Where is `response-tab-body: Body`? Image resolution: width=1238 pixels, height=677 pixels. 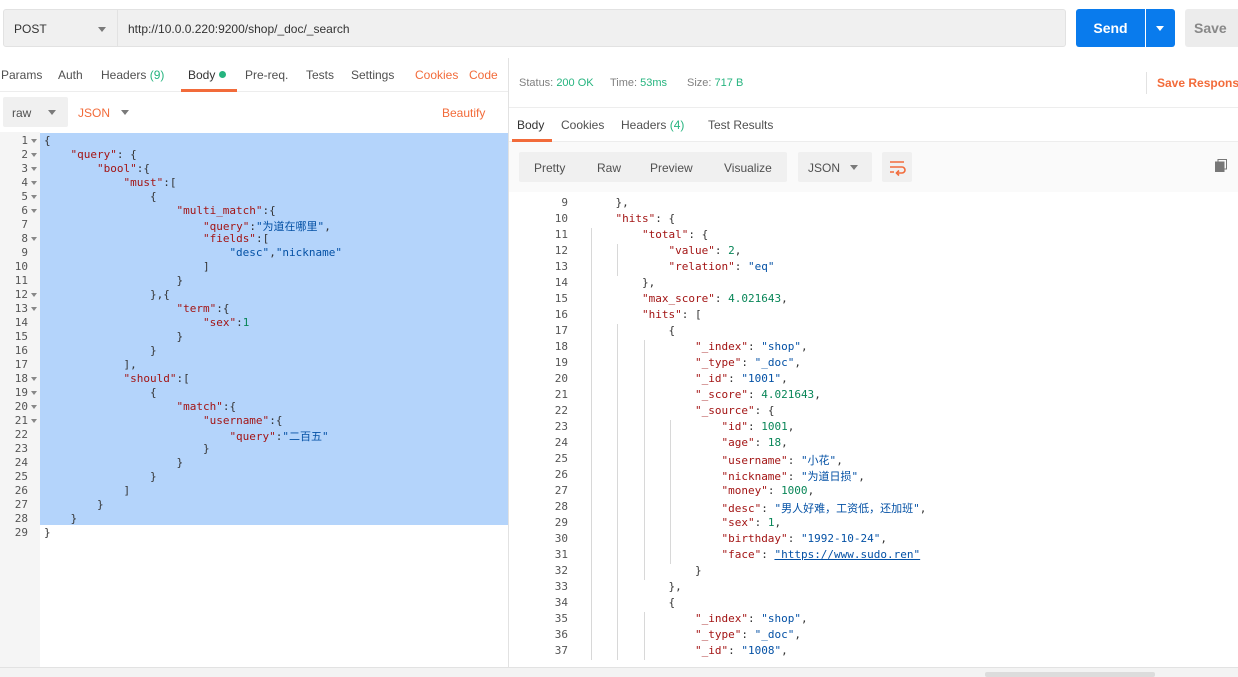
response-tab-body: Body is located at coordinates (530, 125).